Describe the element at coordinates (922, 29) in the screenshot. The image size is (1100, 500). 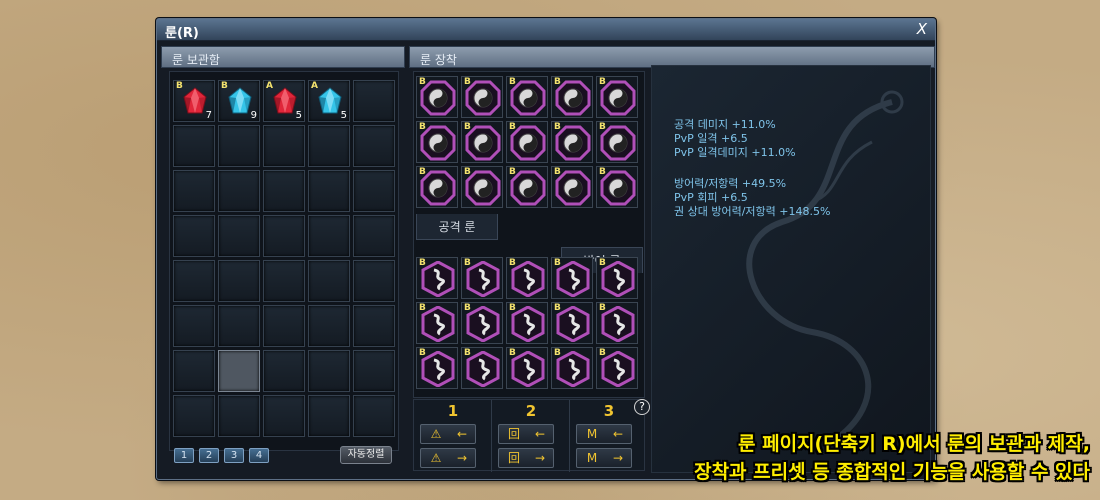
I see `close-button: X` at that location.